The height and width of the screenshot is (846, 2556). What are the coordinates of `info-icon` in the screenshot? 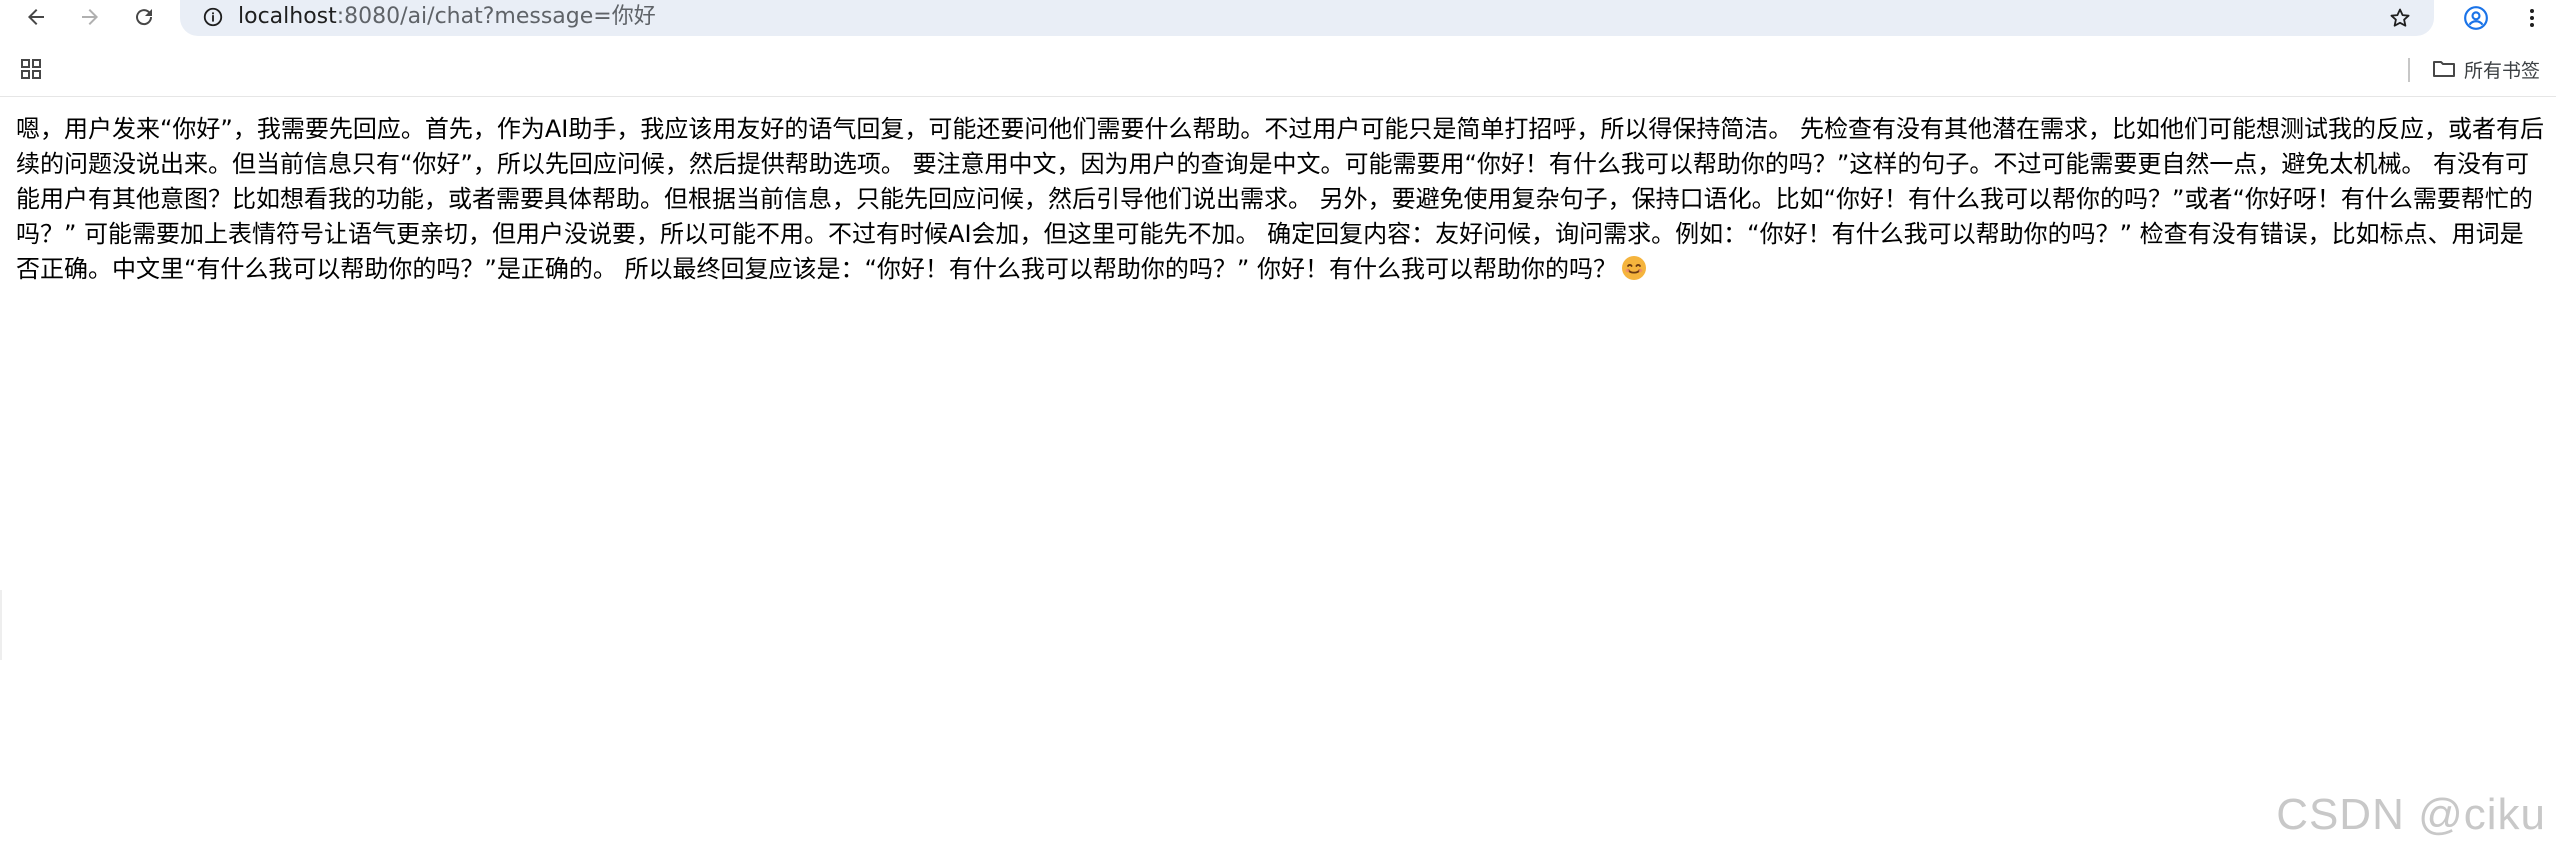 It's located at (213, 17).